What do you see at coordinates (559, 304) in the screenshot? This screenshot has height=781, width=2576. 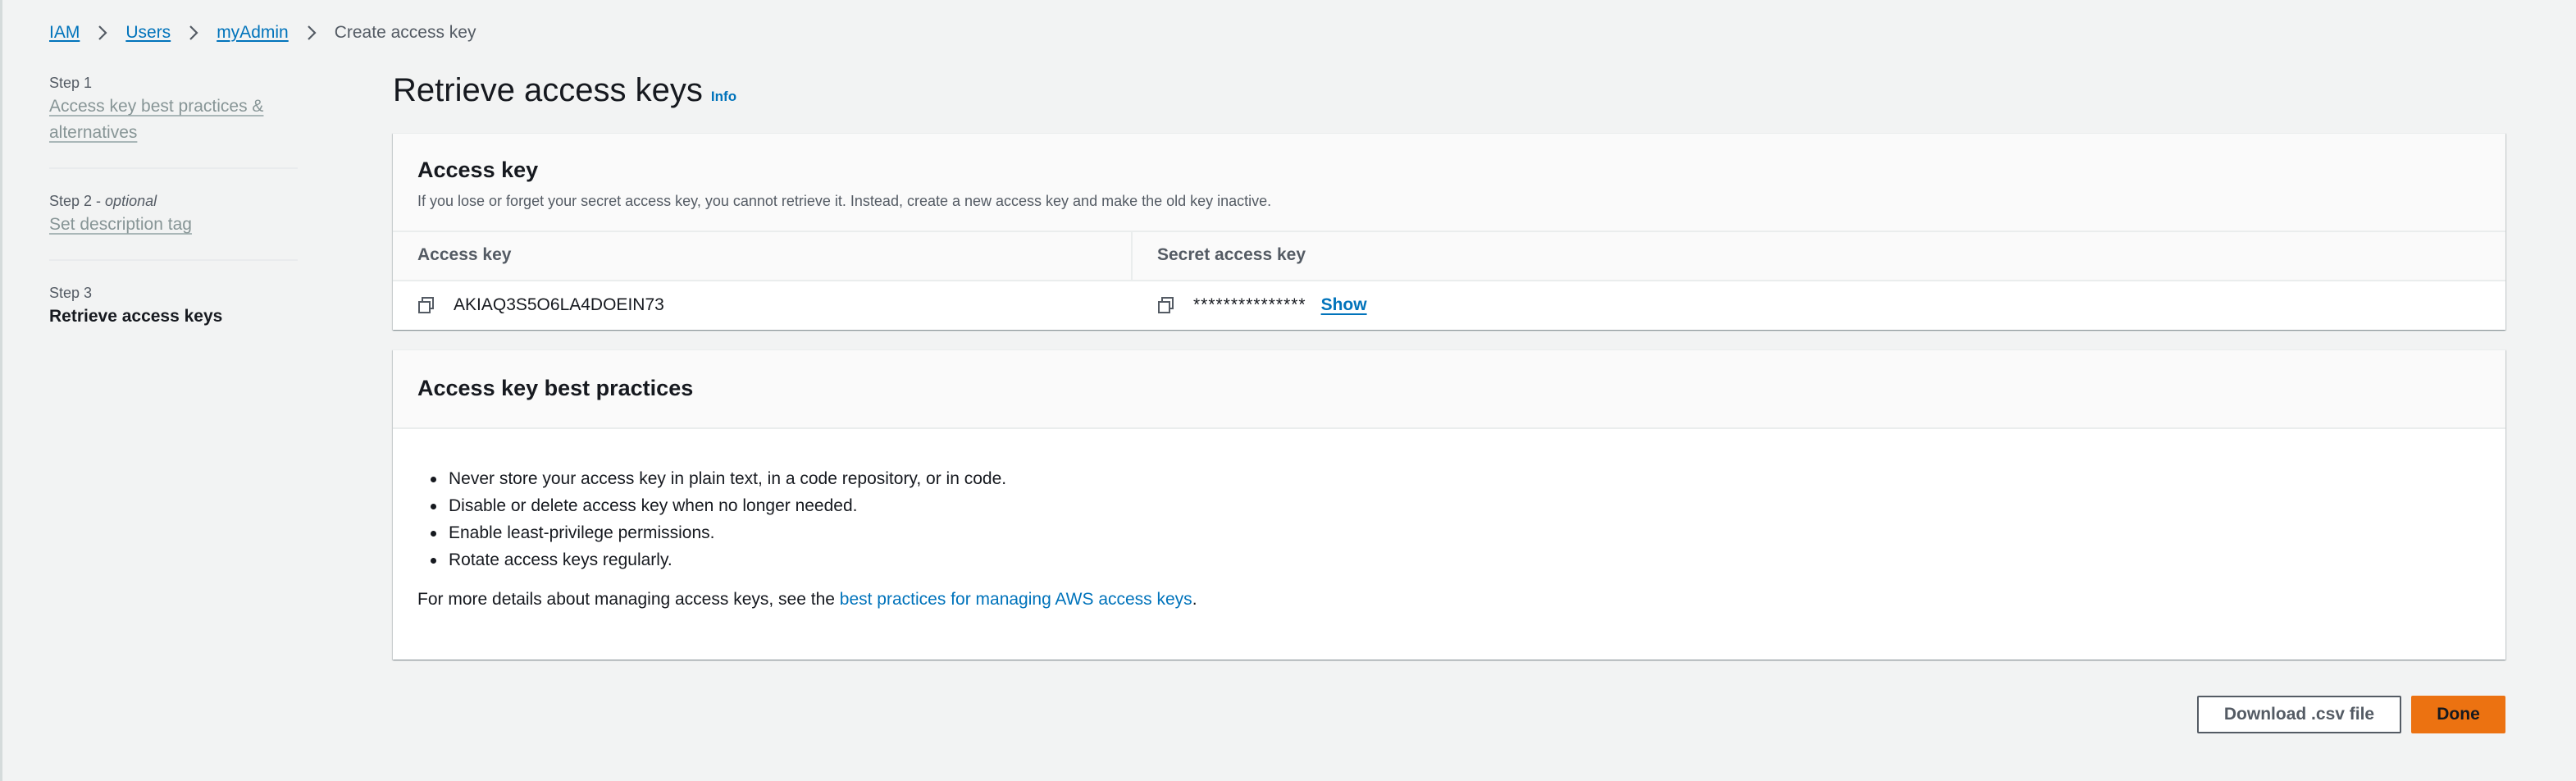 I see `access-key-value: AKIAQ3S5O6LA4DOEIN73` at bounding box center [559, 304].